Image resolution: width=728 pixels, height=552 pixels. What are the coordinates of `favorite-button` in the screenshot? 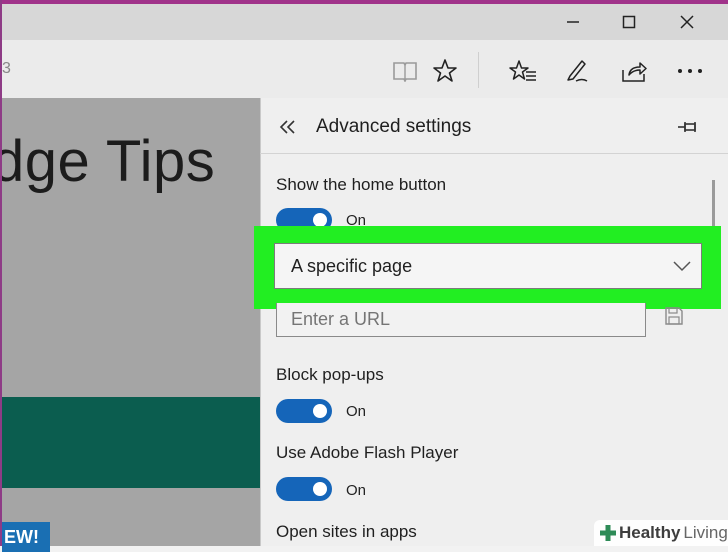 It's located at (445, 71).